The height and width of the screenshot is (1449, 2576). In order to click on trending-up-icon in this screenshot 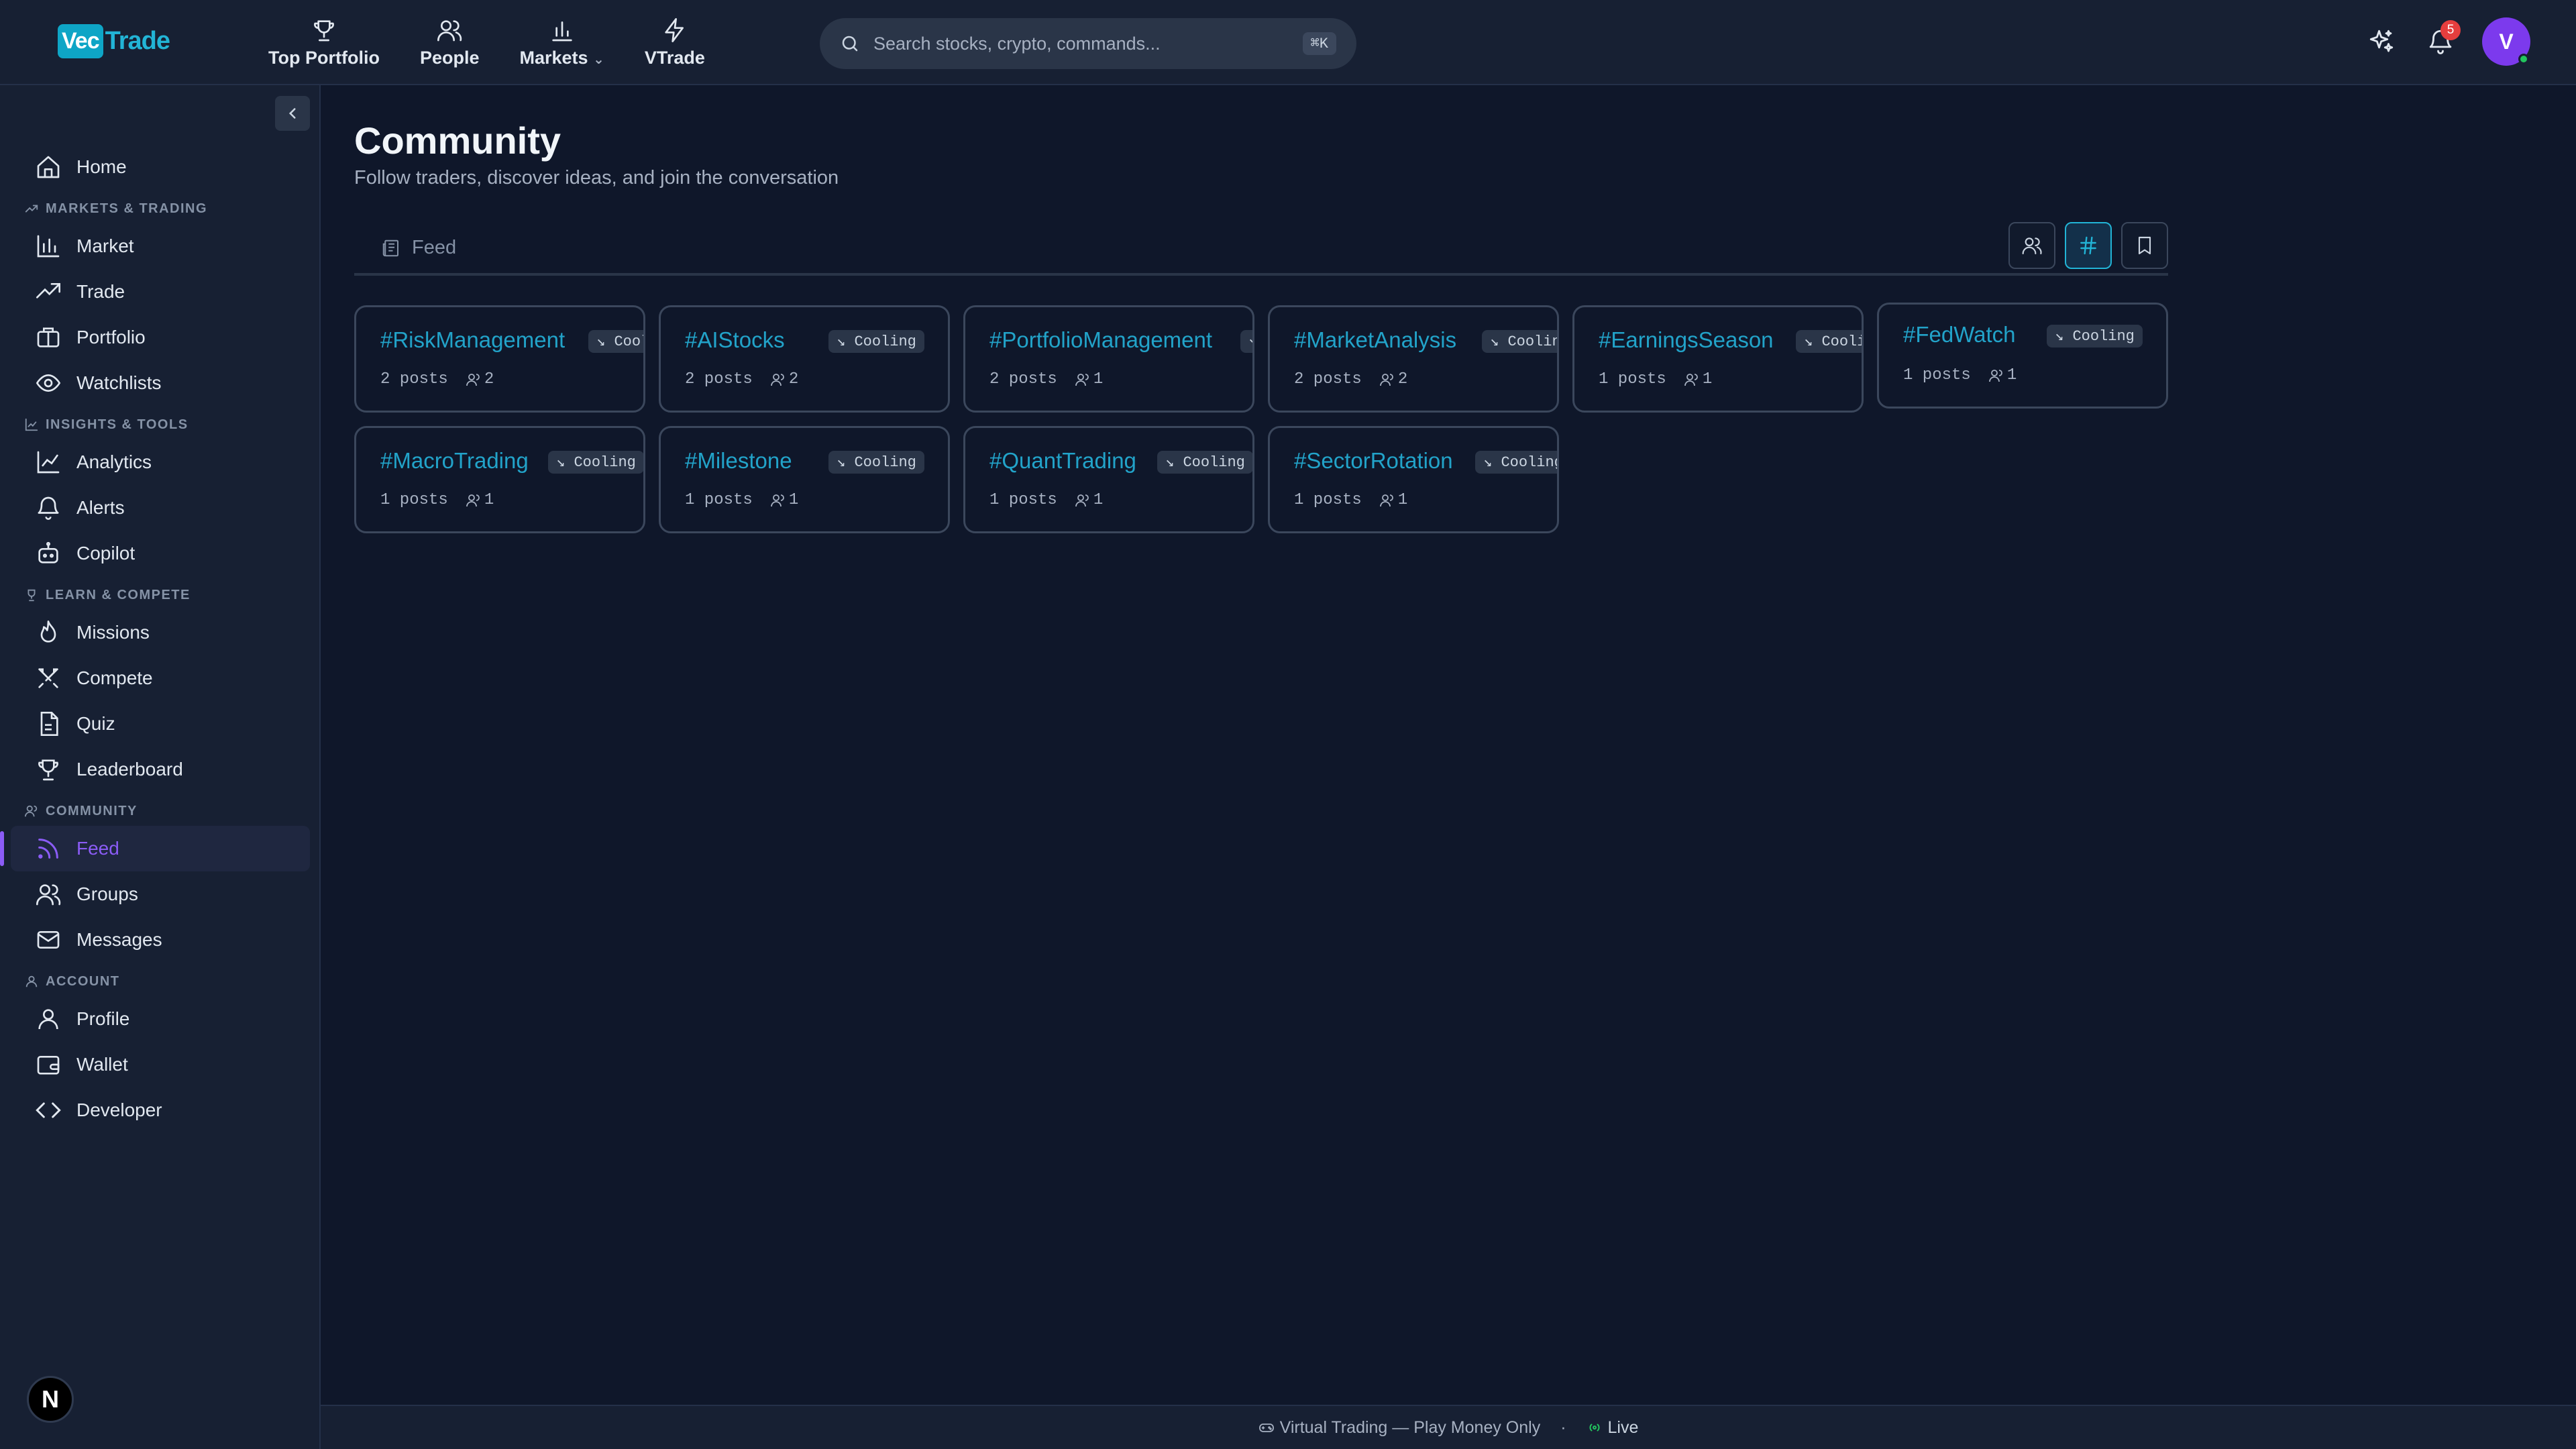, I will do `click(48, 291)`.